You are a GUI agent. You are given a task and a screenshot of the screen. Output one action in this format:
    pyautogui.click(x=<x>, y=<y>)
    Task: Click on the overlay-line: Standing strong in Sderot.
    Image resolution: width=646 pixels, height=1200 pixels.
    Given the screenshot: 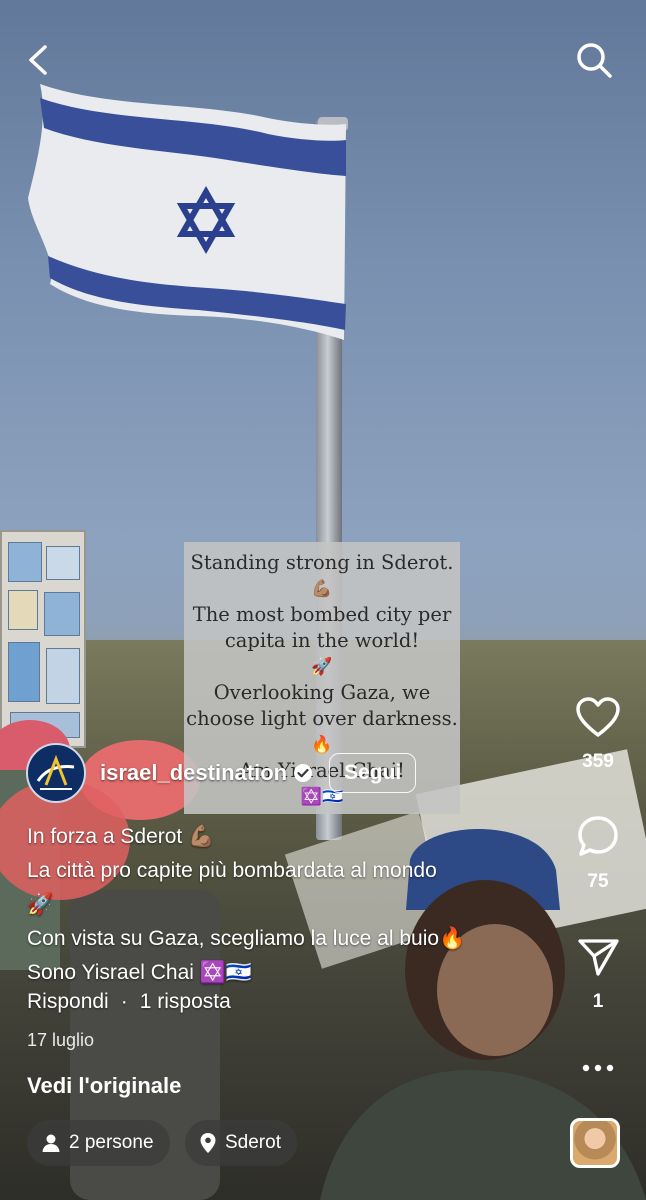 What is the action you would take?
    pyautogui.click(x=322, y=562)
    